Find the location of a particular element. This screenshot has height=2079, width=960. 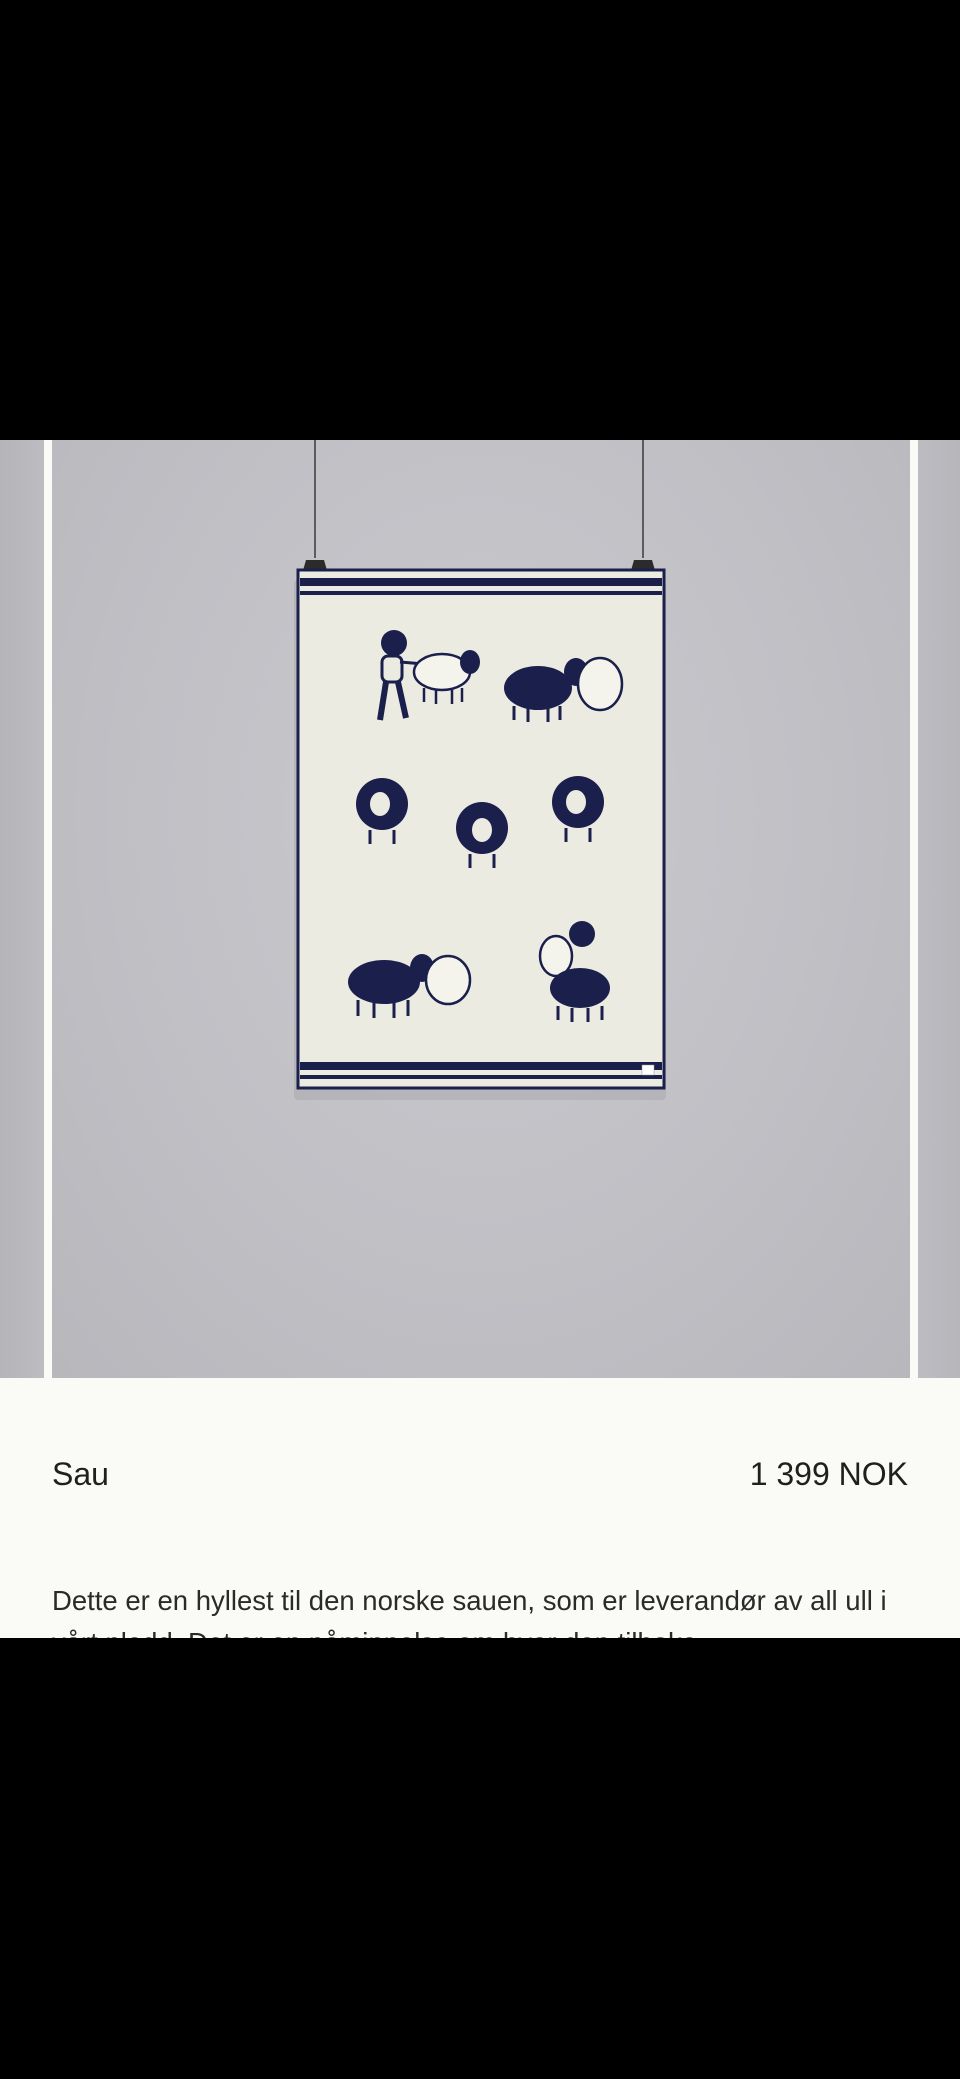

next-slide-peek is located at coordinates (939, 909).